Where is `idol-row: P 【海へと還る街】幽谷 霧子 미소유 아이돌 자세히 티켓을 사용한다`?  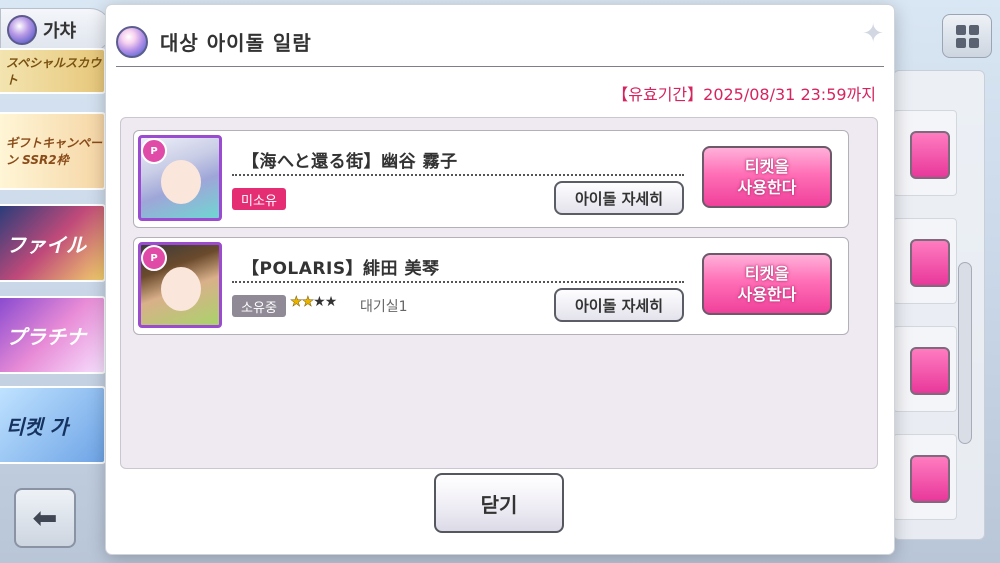 idol-row: P 【海へと還る街】幽谷 霧子 미소유 아이돌 자세히 티켓을 사용한다 is located at coordinates (491, 179).